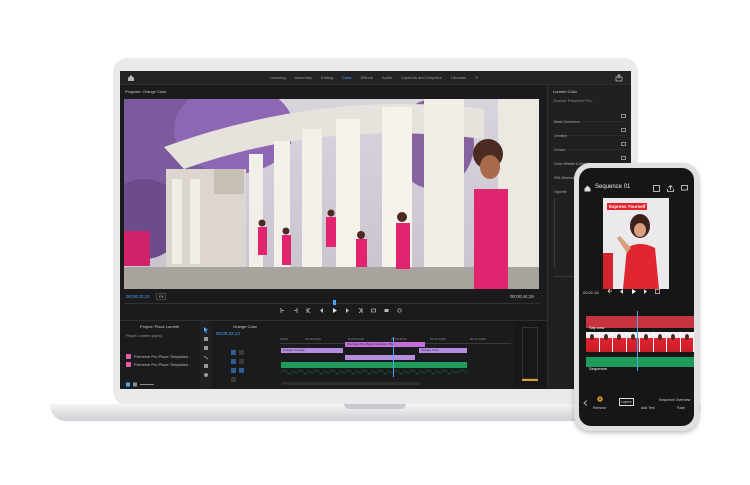  I want to click on workspace-tab-color: Color, so click(347, 78).